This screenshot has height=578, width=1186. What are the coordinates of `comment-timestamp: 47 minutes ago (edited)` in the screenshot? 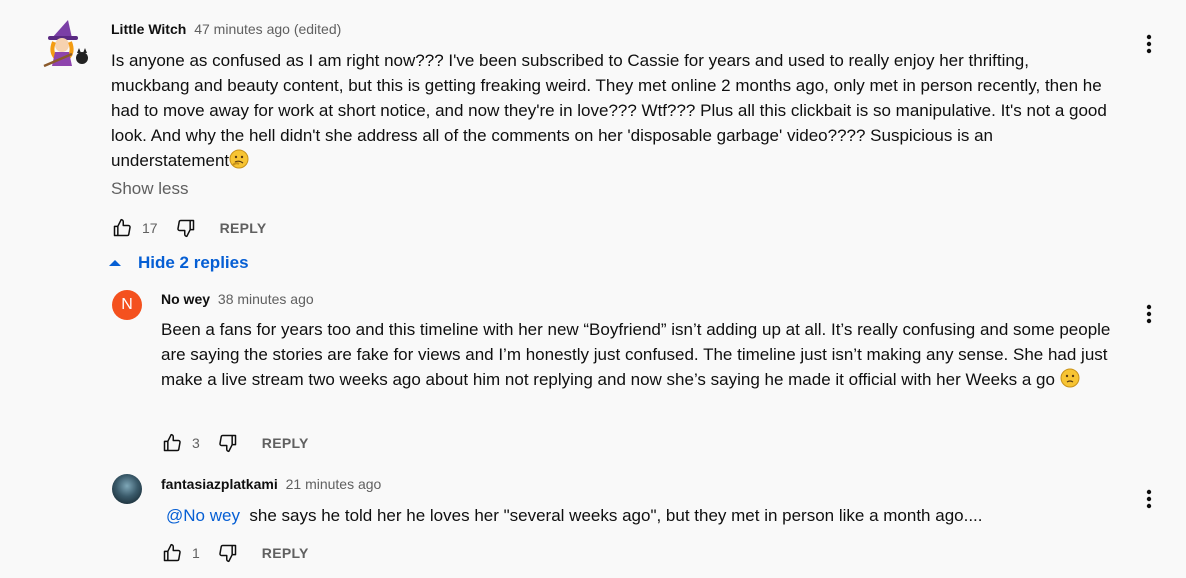 It's located at (267, 29).